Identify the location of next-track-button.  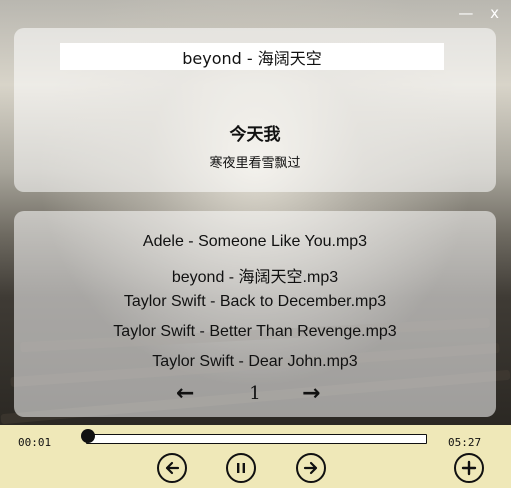
(311, 468).